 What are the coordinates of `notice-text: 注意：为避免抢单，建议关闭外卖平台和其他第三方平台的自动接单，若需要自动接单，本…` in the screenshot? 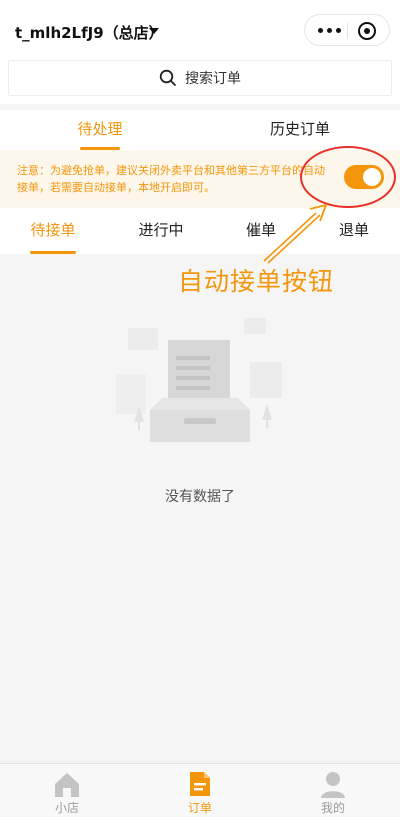 It's located at (171, 179).